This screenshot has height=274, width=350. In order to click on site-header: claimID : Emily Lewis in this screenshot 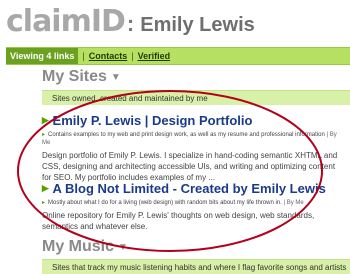, I will do `click(130, 21)`.